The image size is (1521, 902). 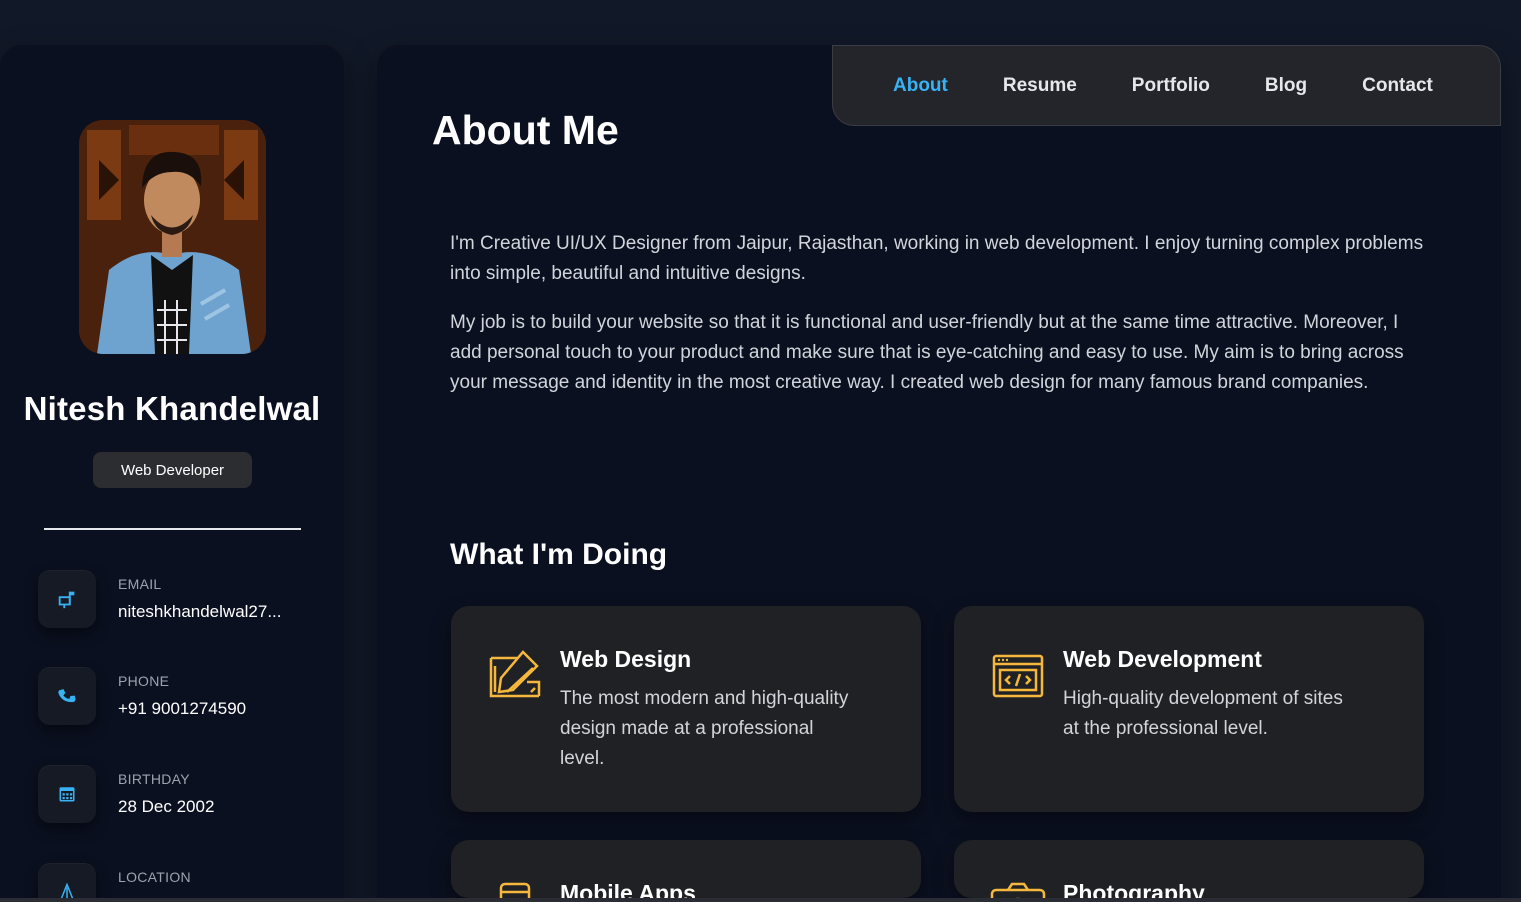 I want to click on avatar, so click(x=172, y=237).